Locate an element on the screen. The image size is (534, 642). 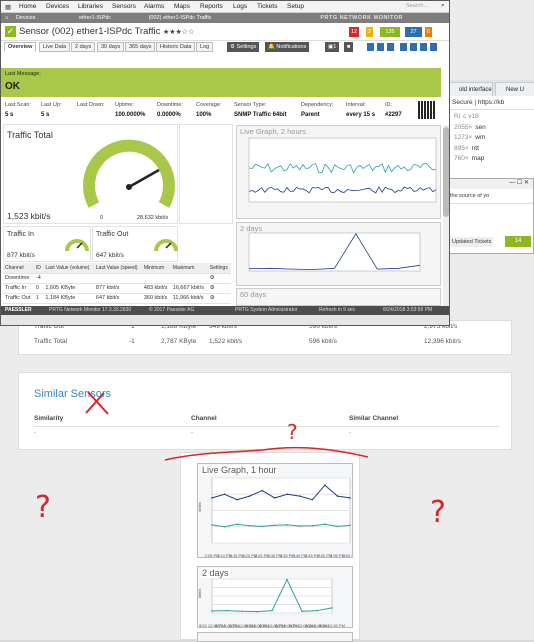
nav-home: Home is located at coordinates (27, 6).